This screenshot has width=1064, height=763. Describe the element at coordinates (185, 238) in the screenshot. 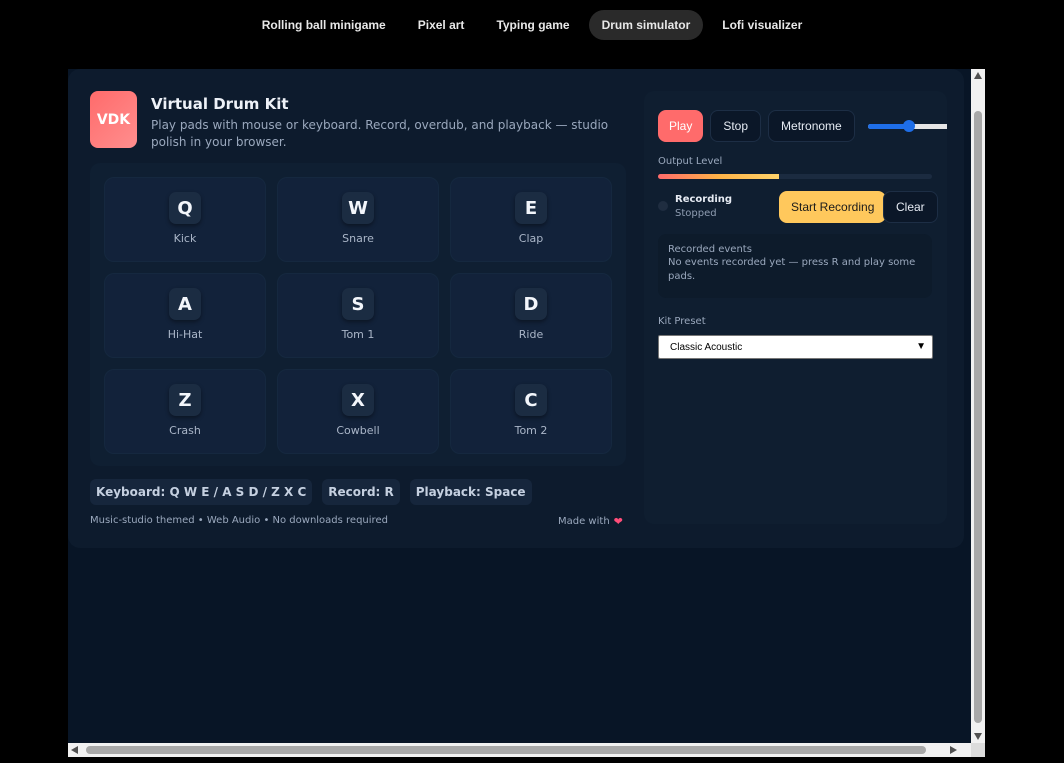

I see `pad-label: Kick` at that location.